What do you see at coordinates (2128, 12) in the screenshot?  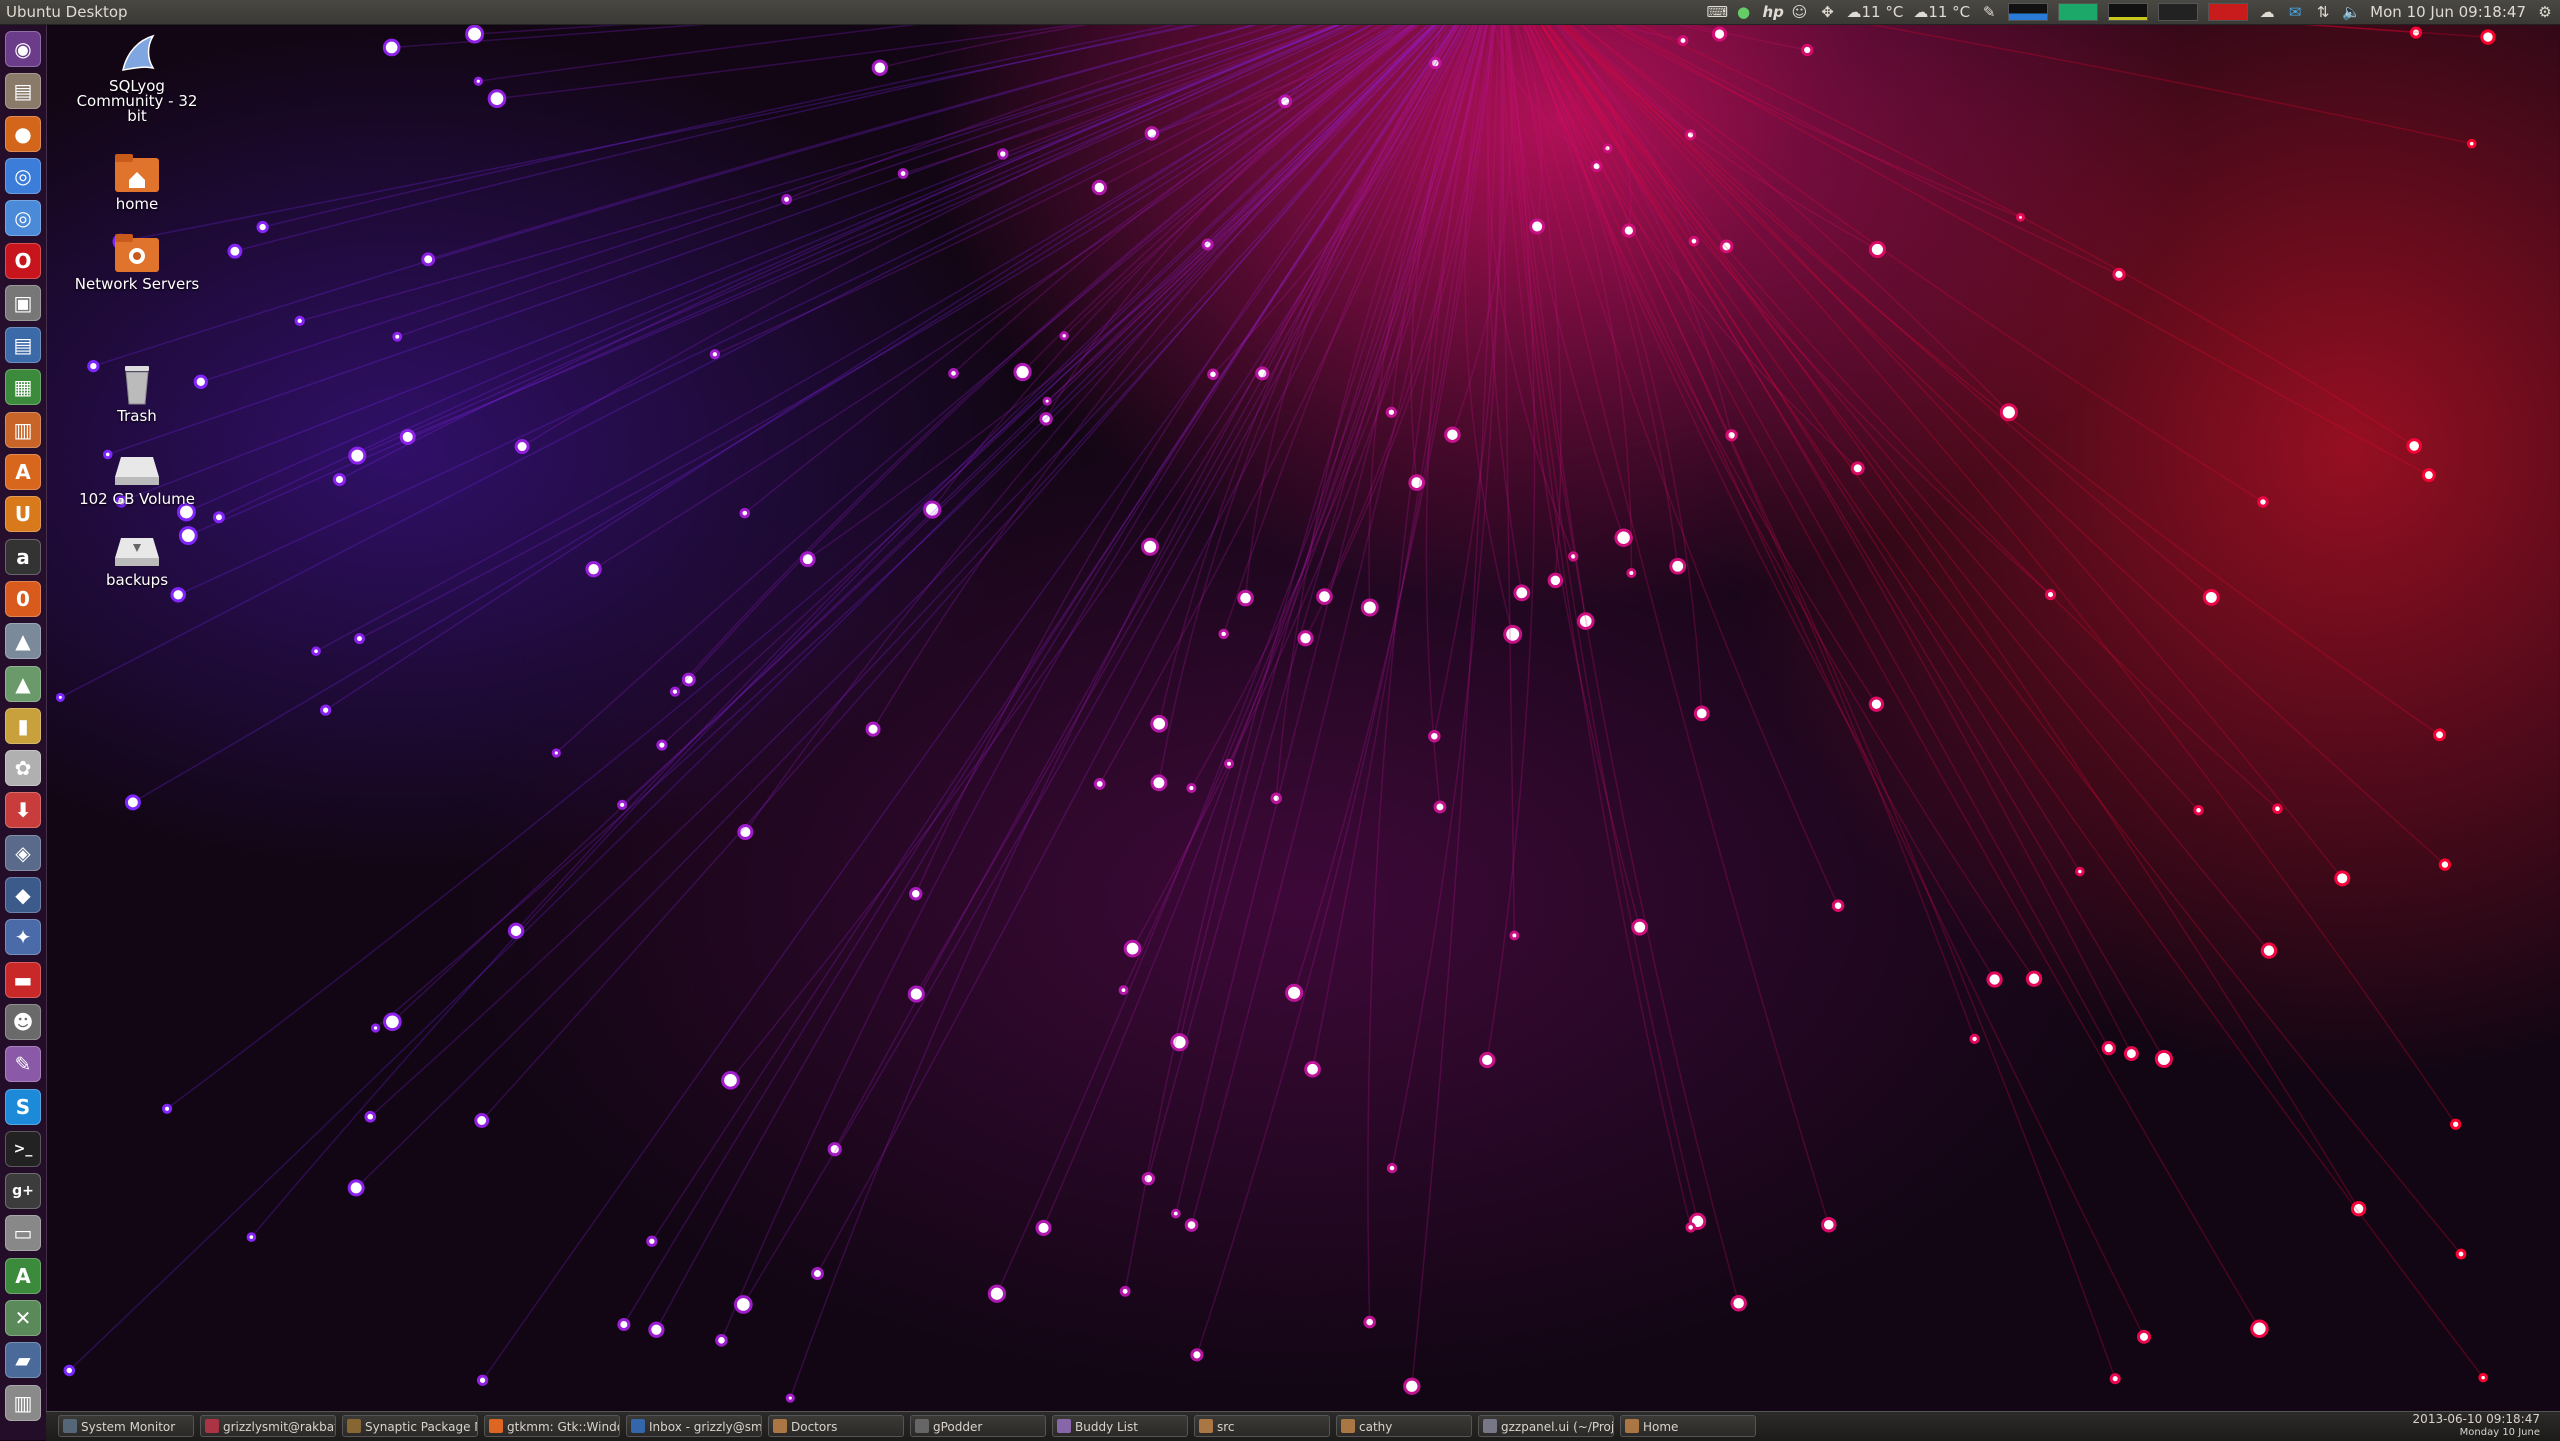 I see `network-graph` at bounding box center [2128, 12].